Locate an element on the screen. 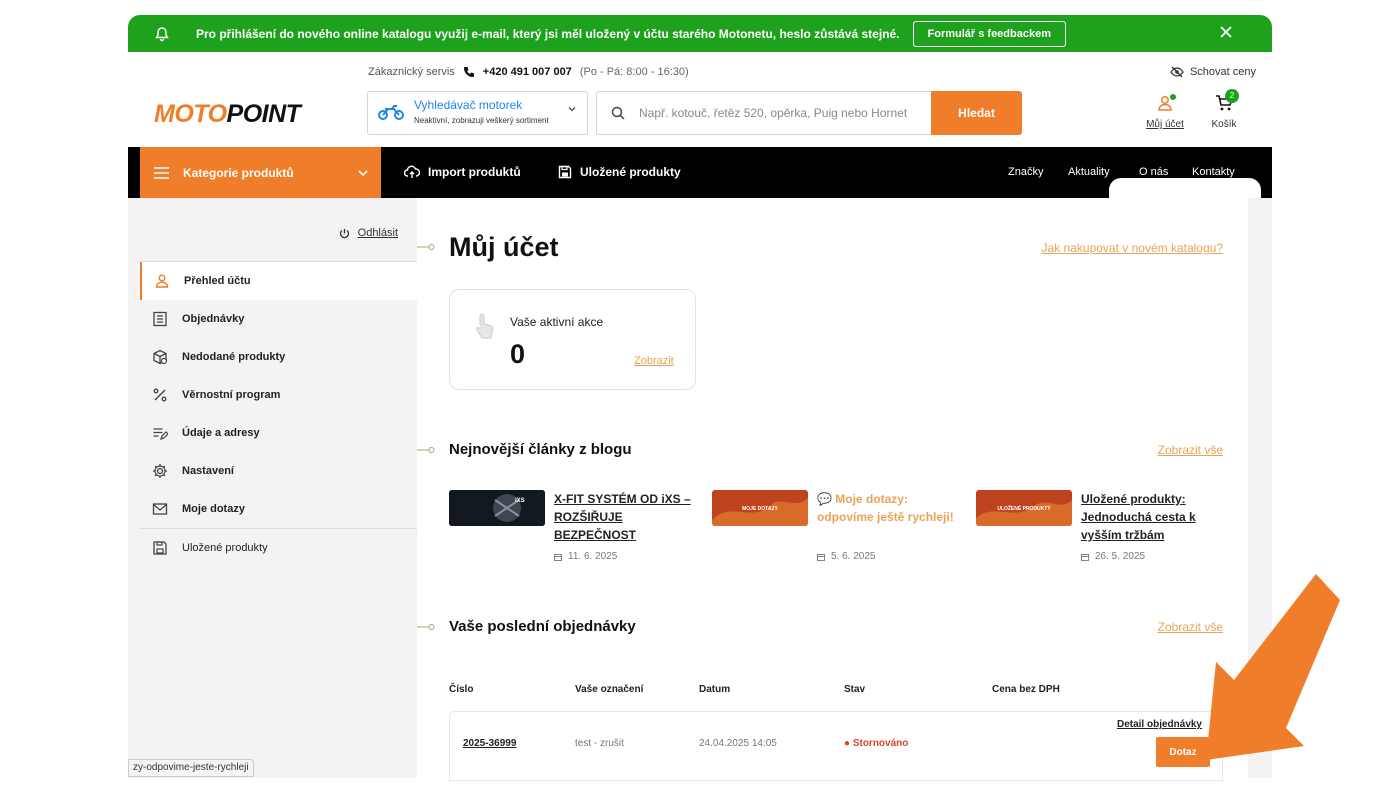  nav-contacts: Kontakty is located at coordinates (1213, 172).